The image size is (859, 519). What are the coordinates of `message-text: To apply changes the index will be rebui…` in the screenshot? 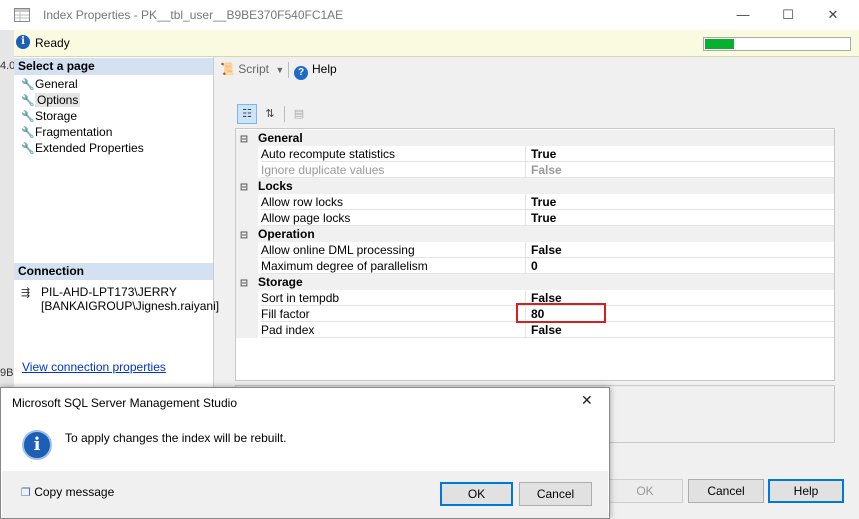 It's located at (176, 438).